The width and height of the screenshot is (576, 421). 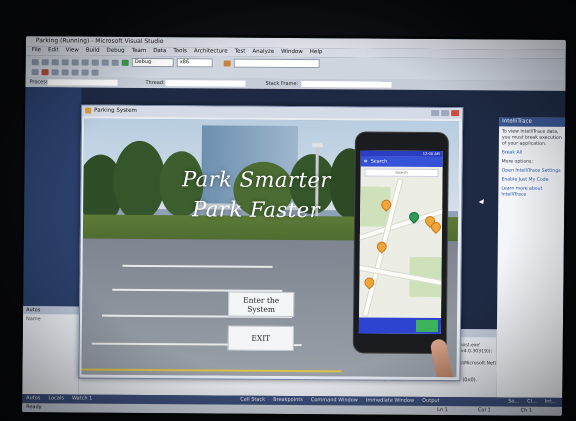 What do you see at coordinates (34, 407) in the screenshot?
I see `status-text: Ready` at bounding box center [34, 407].